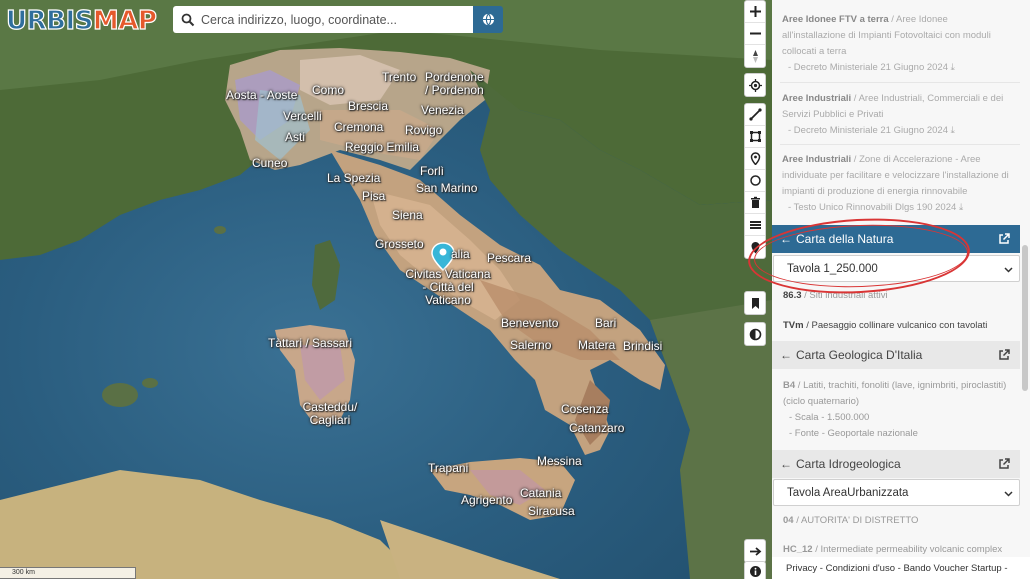 The image size is (1030, 579). What do you see at coordinates (442, 110) in the screenshot?
I see `city-label-venezia: Venezia` at bounding box center [442, 110].